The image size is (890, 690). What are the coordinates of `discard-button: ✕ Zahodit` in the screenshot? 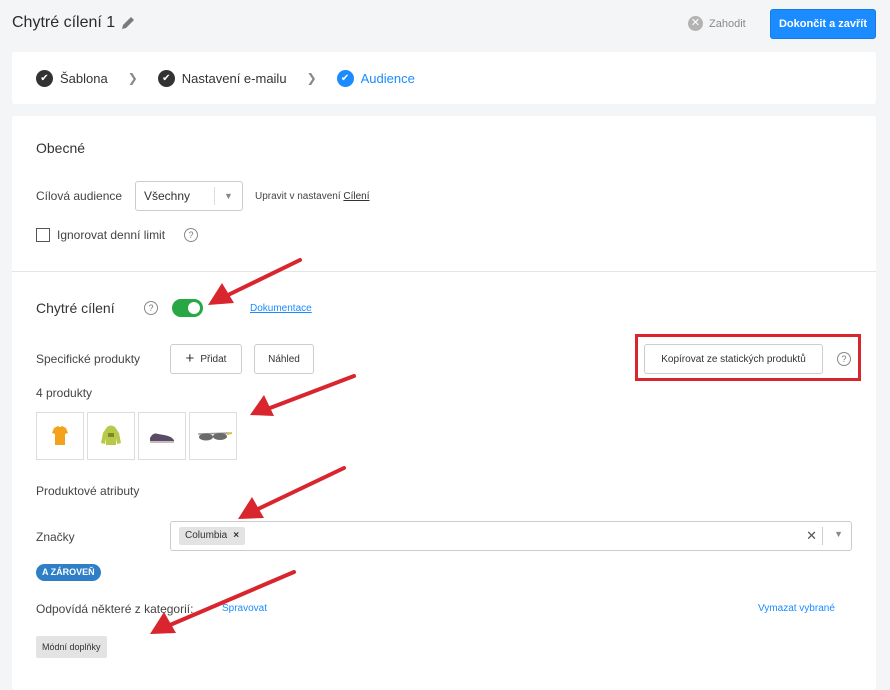 It's located at (717, 23).